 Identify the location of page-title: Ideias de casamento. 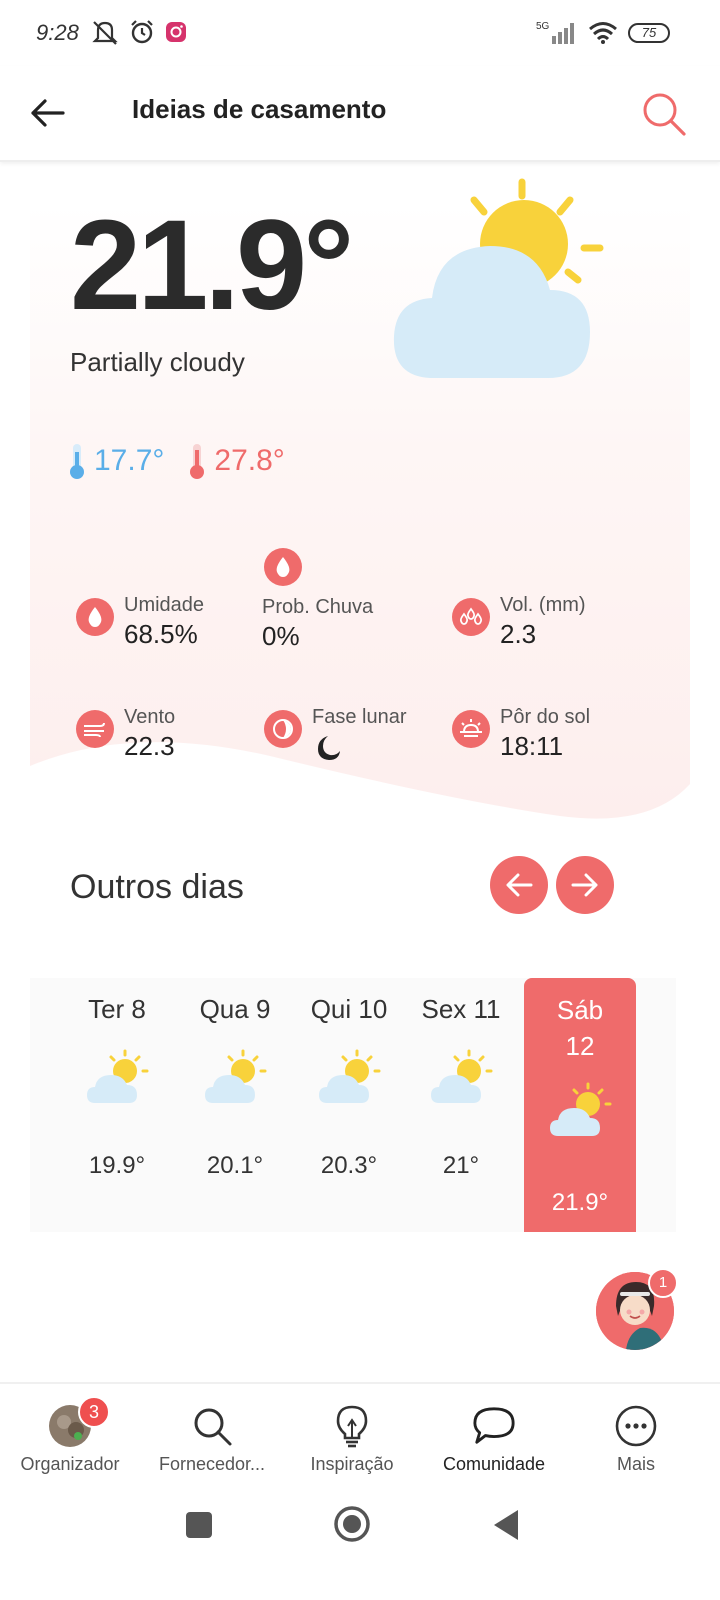
(259, 109).